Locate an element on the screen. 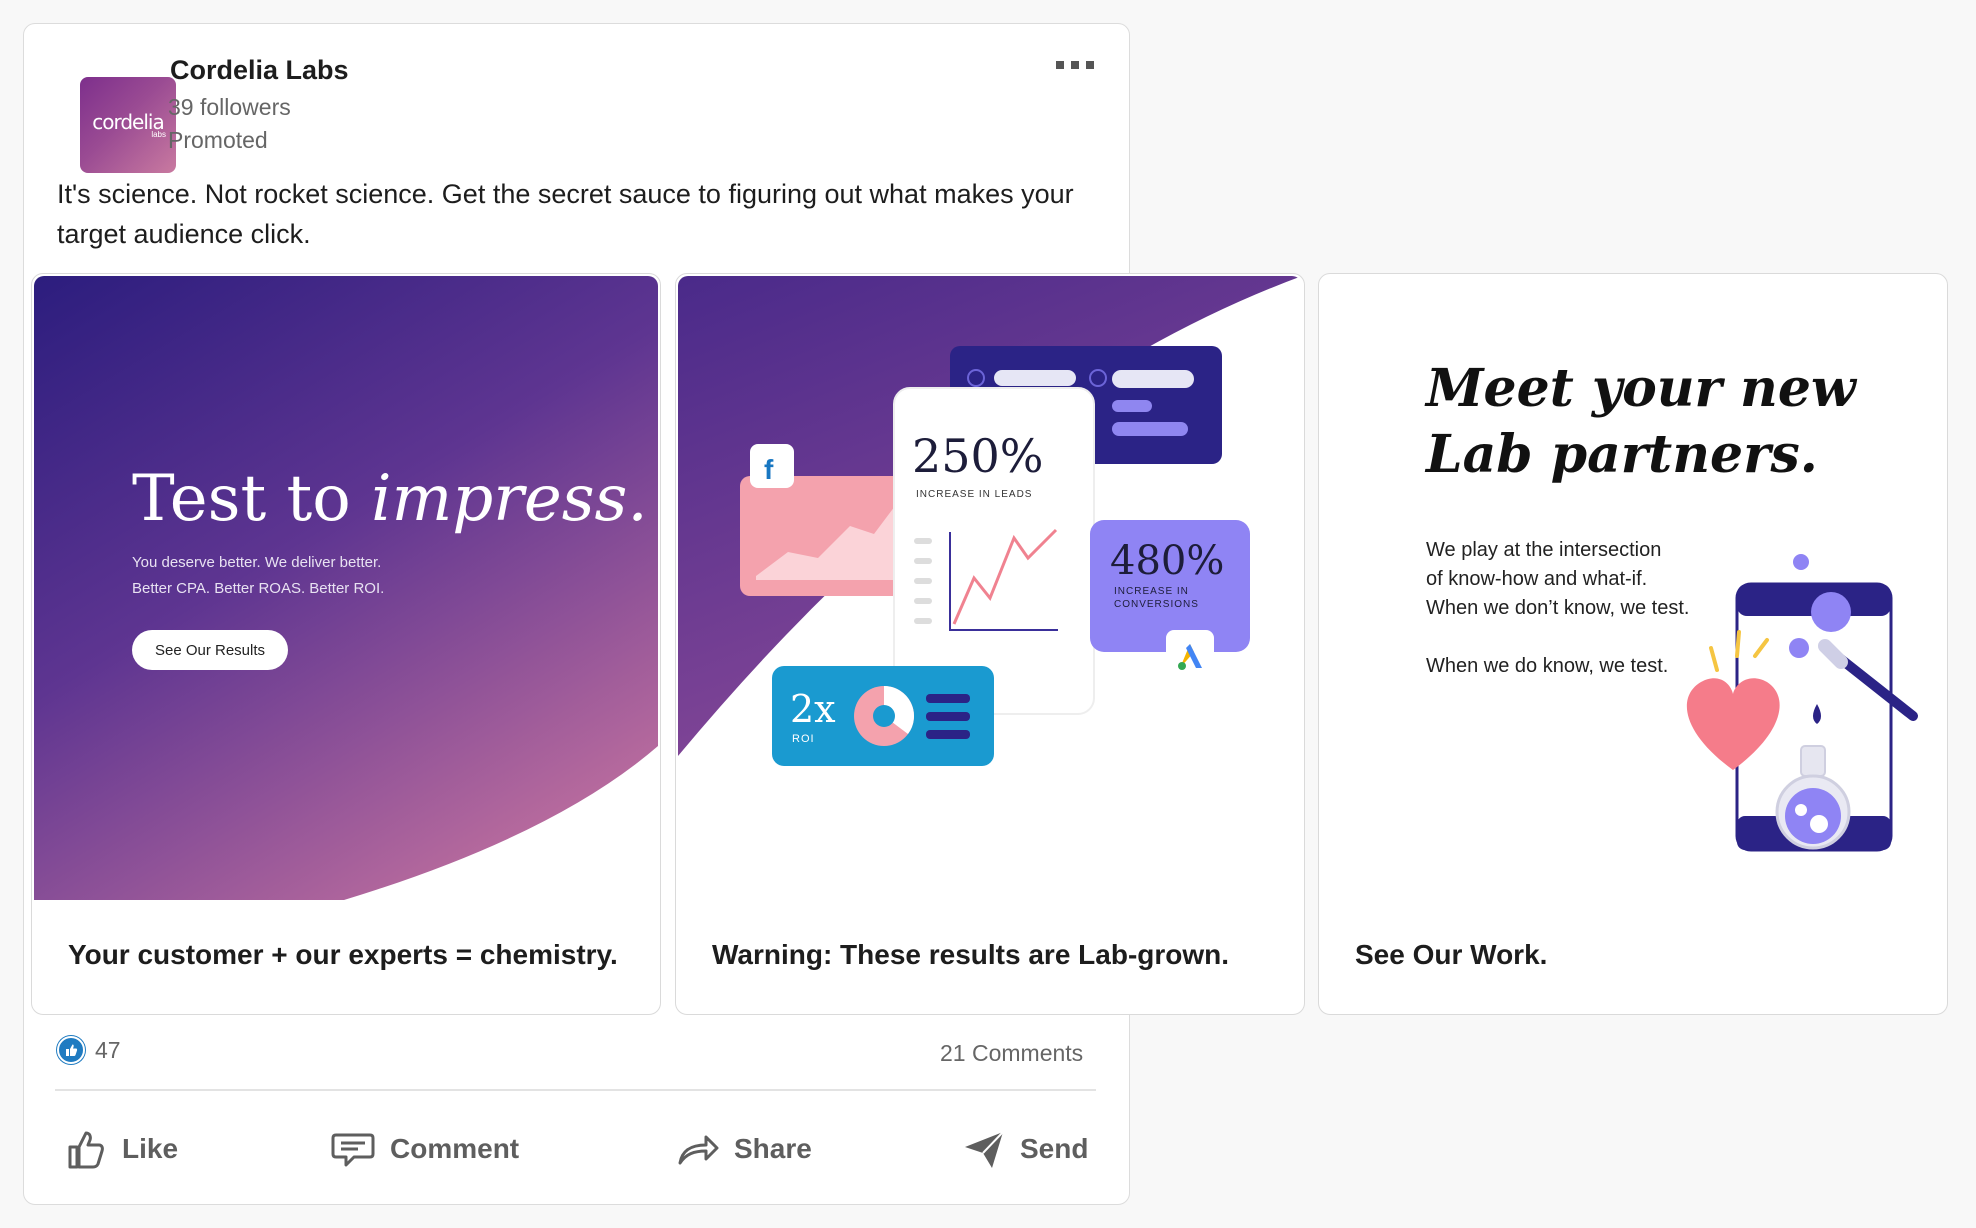  share-label: Share is located at coordinates (773, 1148).